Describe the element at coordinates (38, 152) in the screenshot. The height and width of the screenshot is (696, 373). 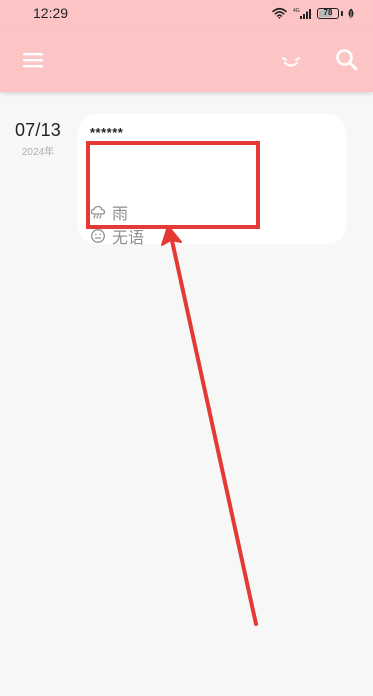
I see `entry-date-year: 2024年` at that location.